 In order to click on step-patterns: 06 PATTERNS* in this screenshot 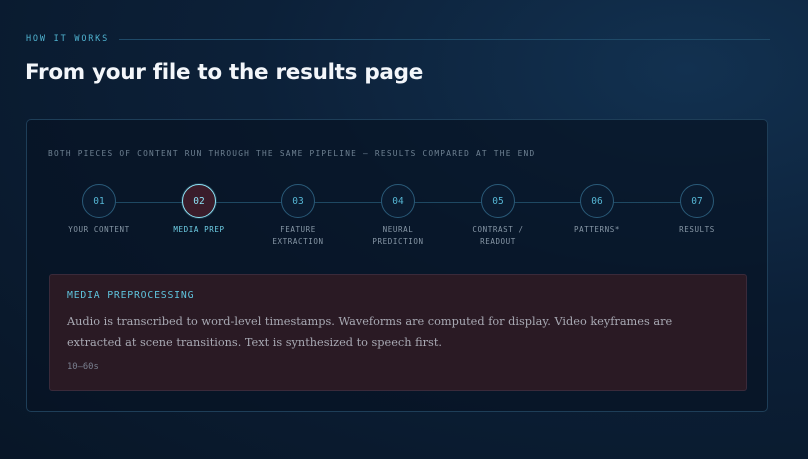, I will do `click(597, 210)`.